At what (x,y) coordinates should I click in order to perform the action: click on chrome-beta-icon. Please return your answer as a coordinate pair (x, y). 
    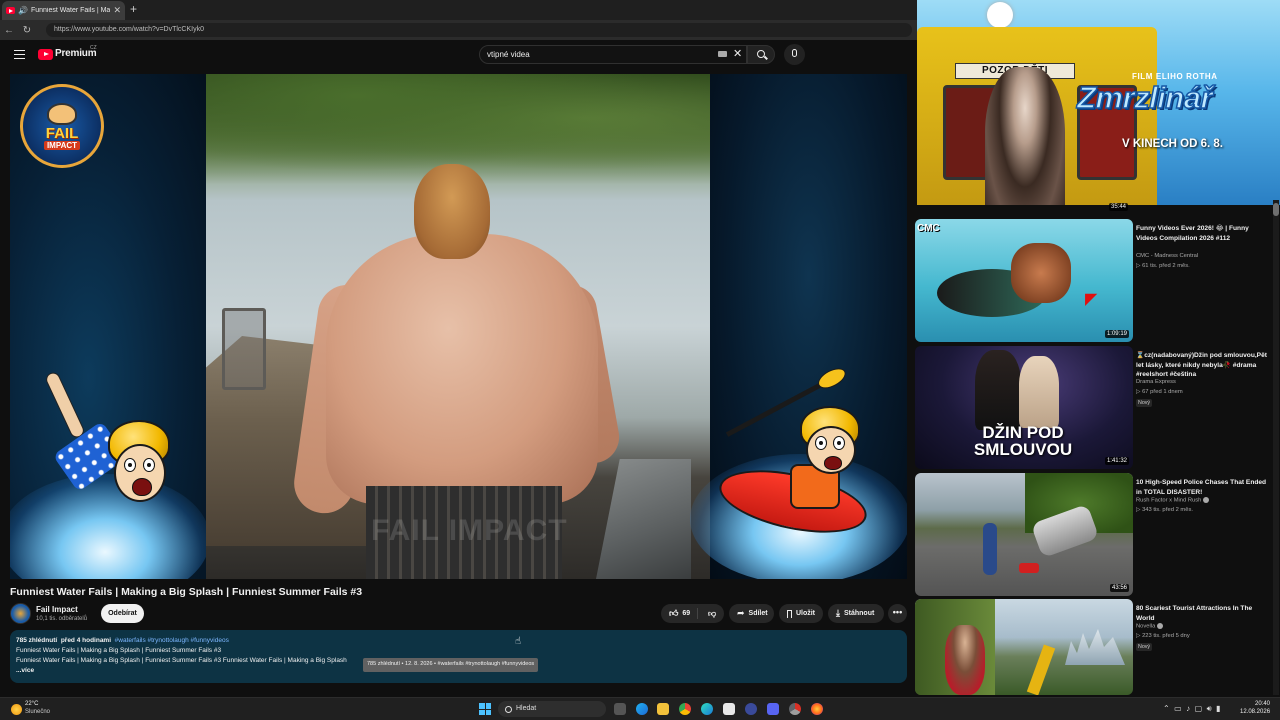
    Looking at the image, I should click on (795, 709).